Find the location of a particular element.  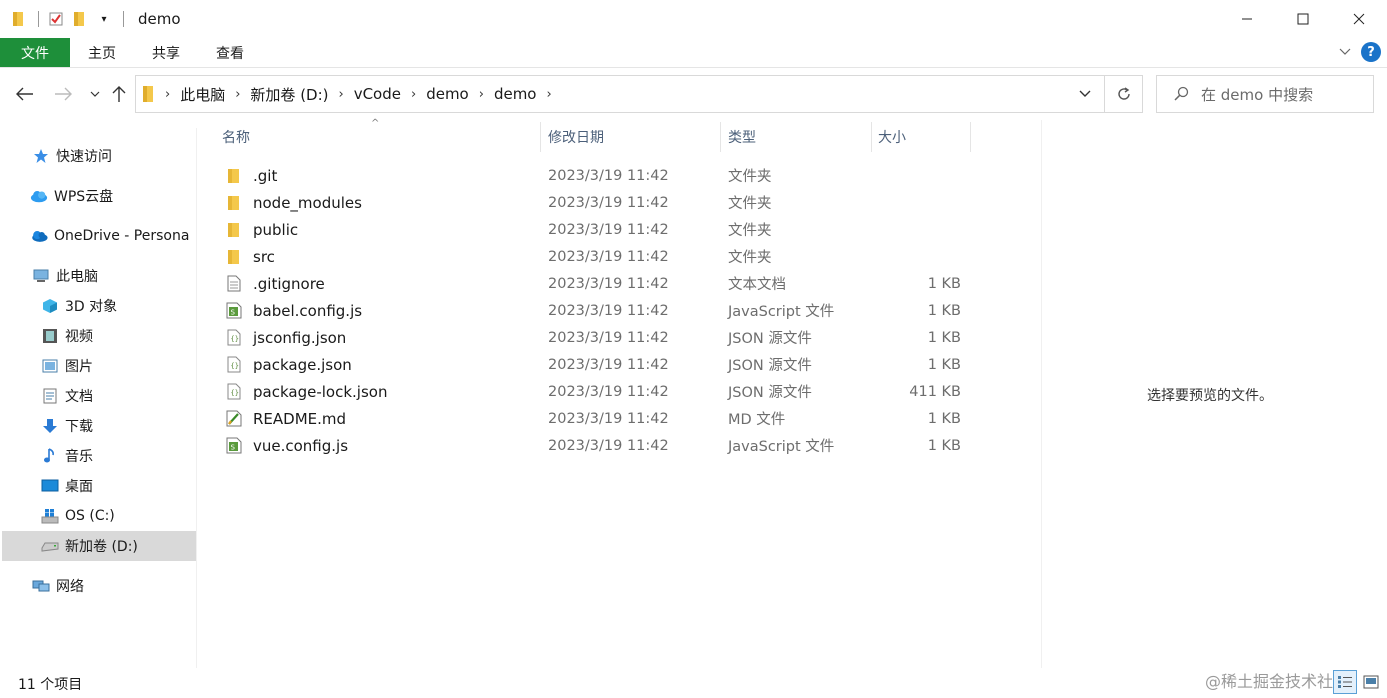

expand-ribbon-icon is located at coordinates (1345, 52).